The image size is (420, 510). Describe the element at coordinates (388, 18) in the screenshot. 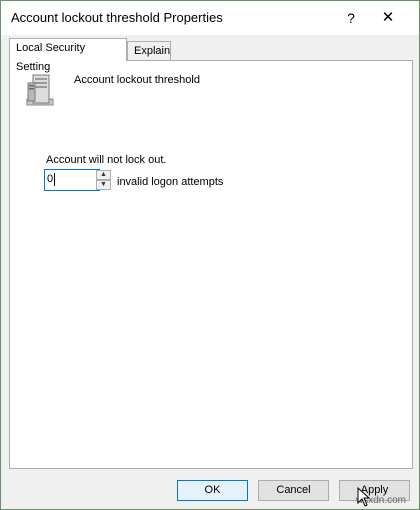

I see `close-button: ✕` at that location.